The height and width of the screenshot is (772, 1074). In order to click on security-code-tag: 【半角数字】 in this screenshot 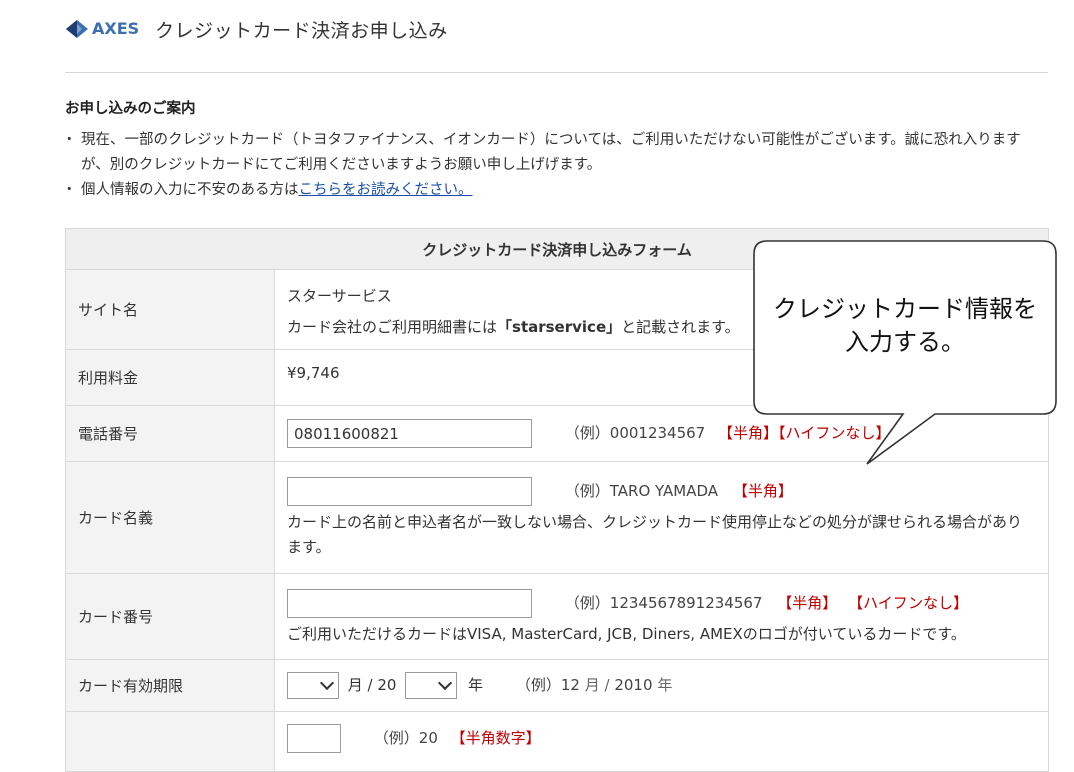, I will do `click(495, 738)`.